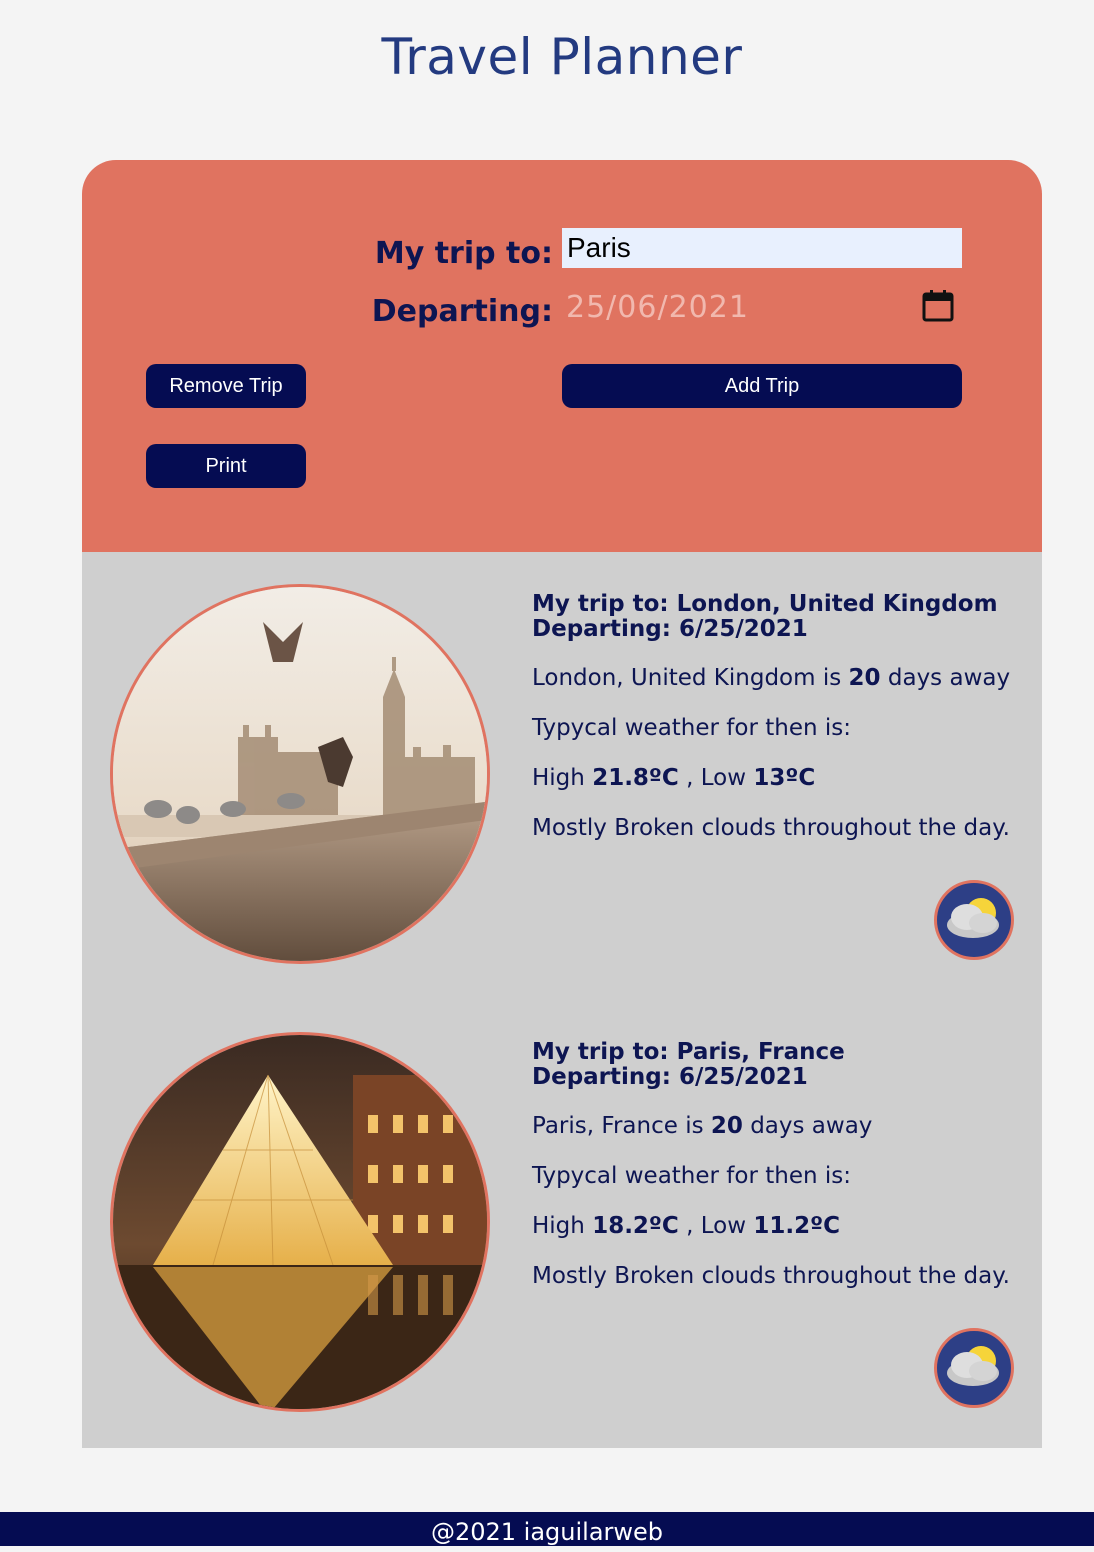 This screenshot has height=1552, width=1094. I want to click on print-button: Print, so click(226, 466).